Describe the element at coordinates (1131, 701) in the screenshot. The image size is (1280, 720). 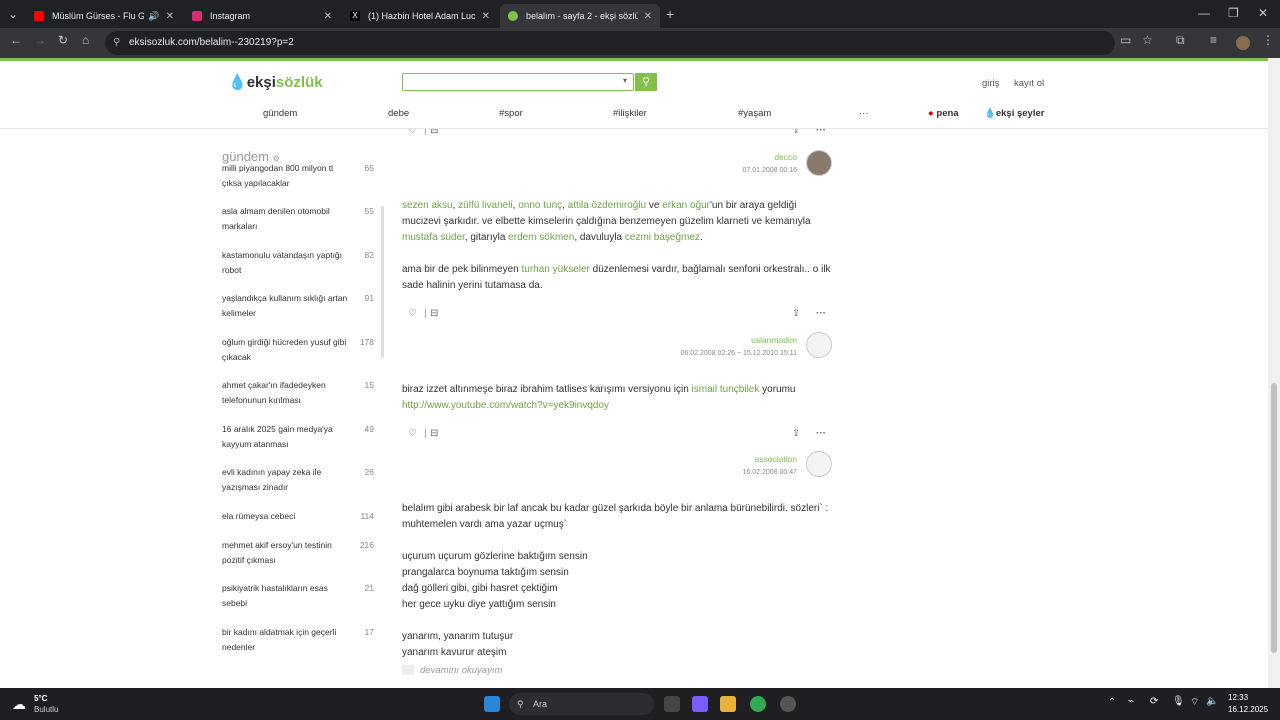
I see `network-icon: ⌁` at that location.